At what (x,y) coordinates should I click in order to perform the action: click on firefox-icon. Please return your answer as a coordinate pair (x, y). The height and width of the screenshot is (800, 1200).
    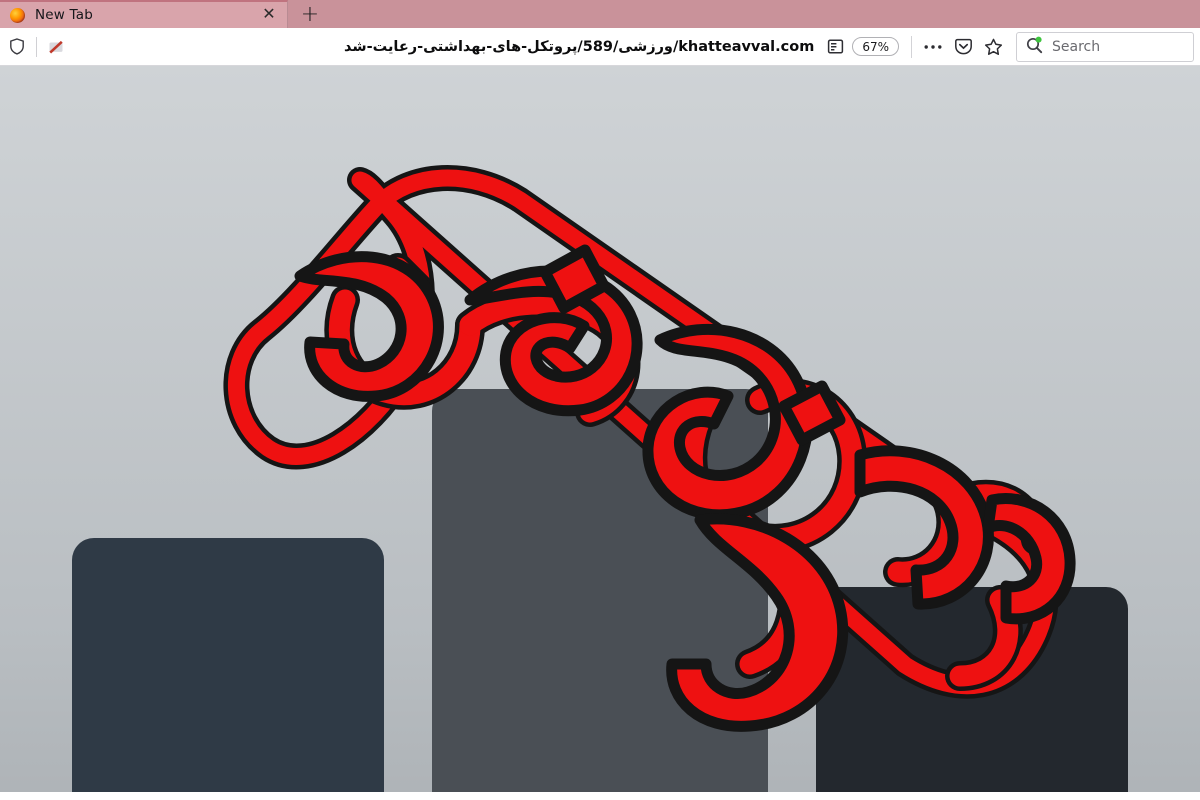
    Looking at the image, I should click on (17, 15).